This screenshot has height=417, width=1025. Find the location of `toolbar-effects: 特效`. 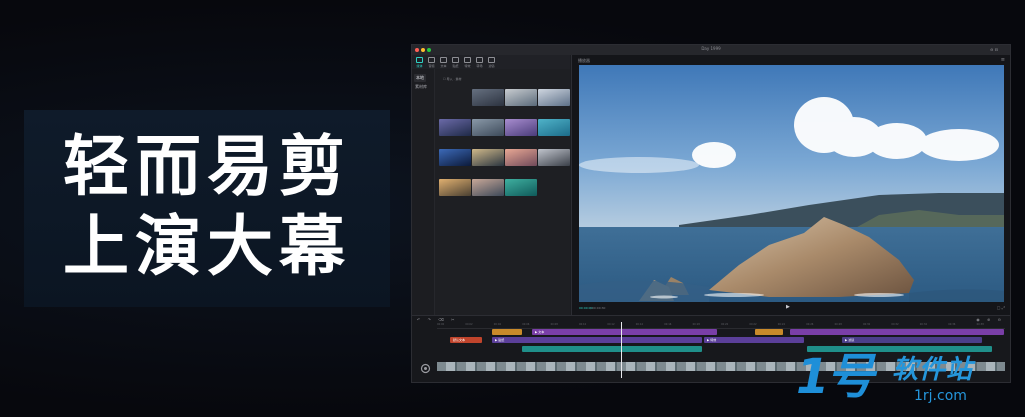

toolbar-effects: 特效 is located at coordinates (467, 62).